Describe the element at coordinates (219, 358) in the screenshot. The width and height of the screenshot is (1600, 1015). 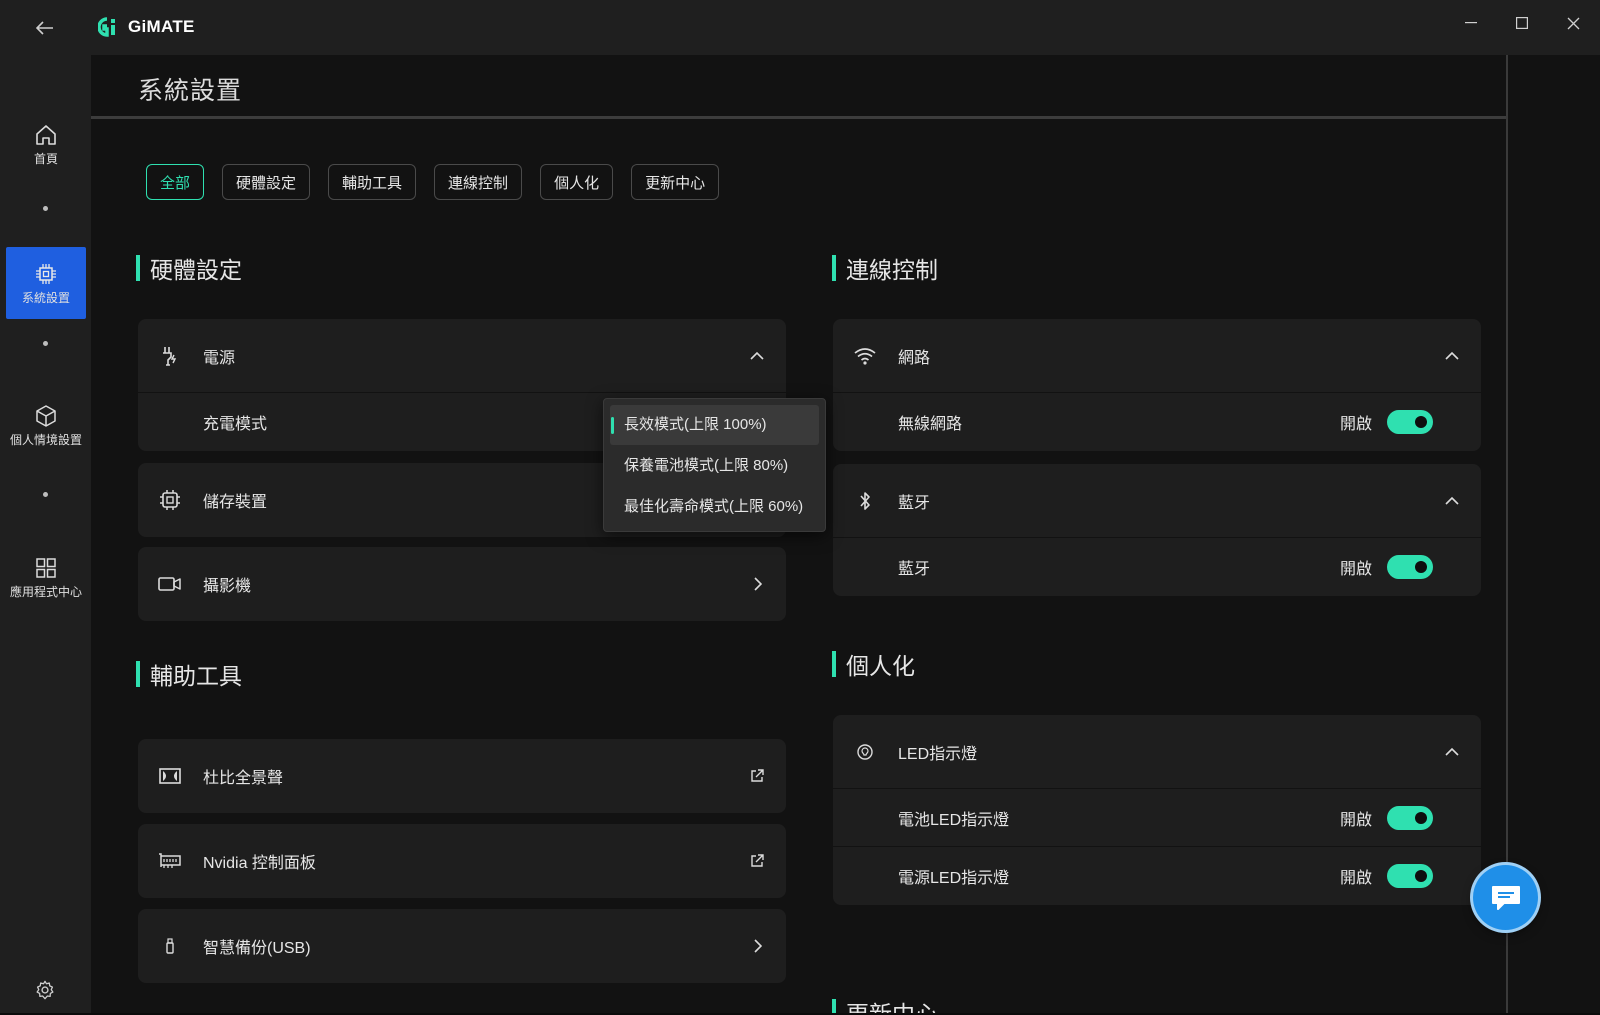
I see `power-label: 電源` at that location.